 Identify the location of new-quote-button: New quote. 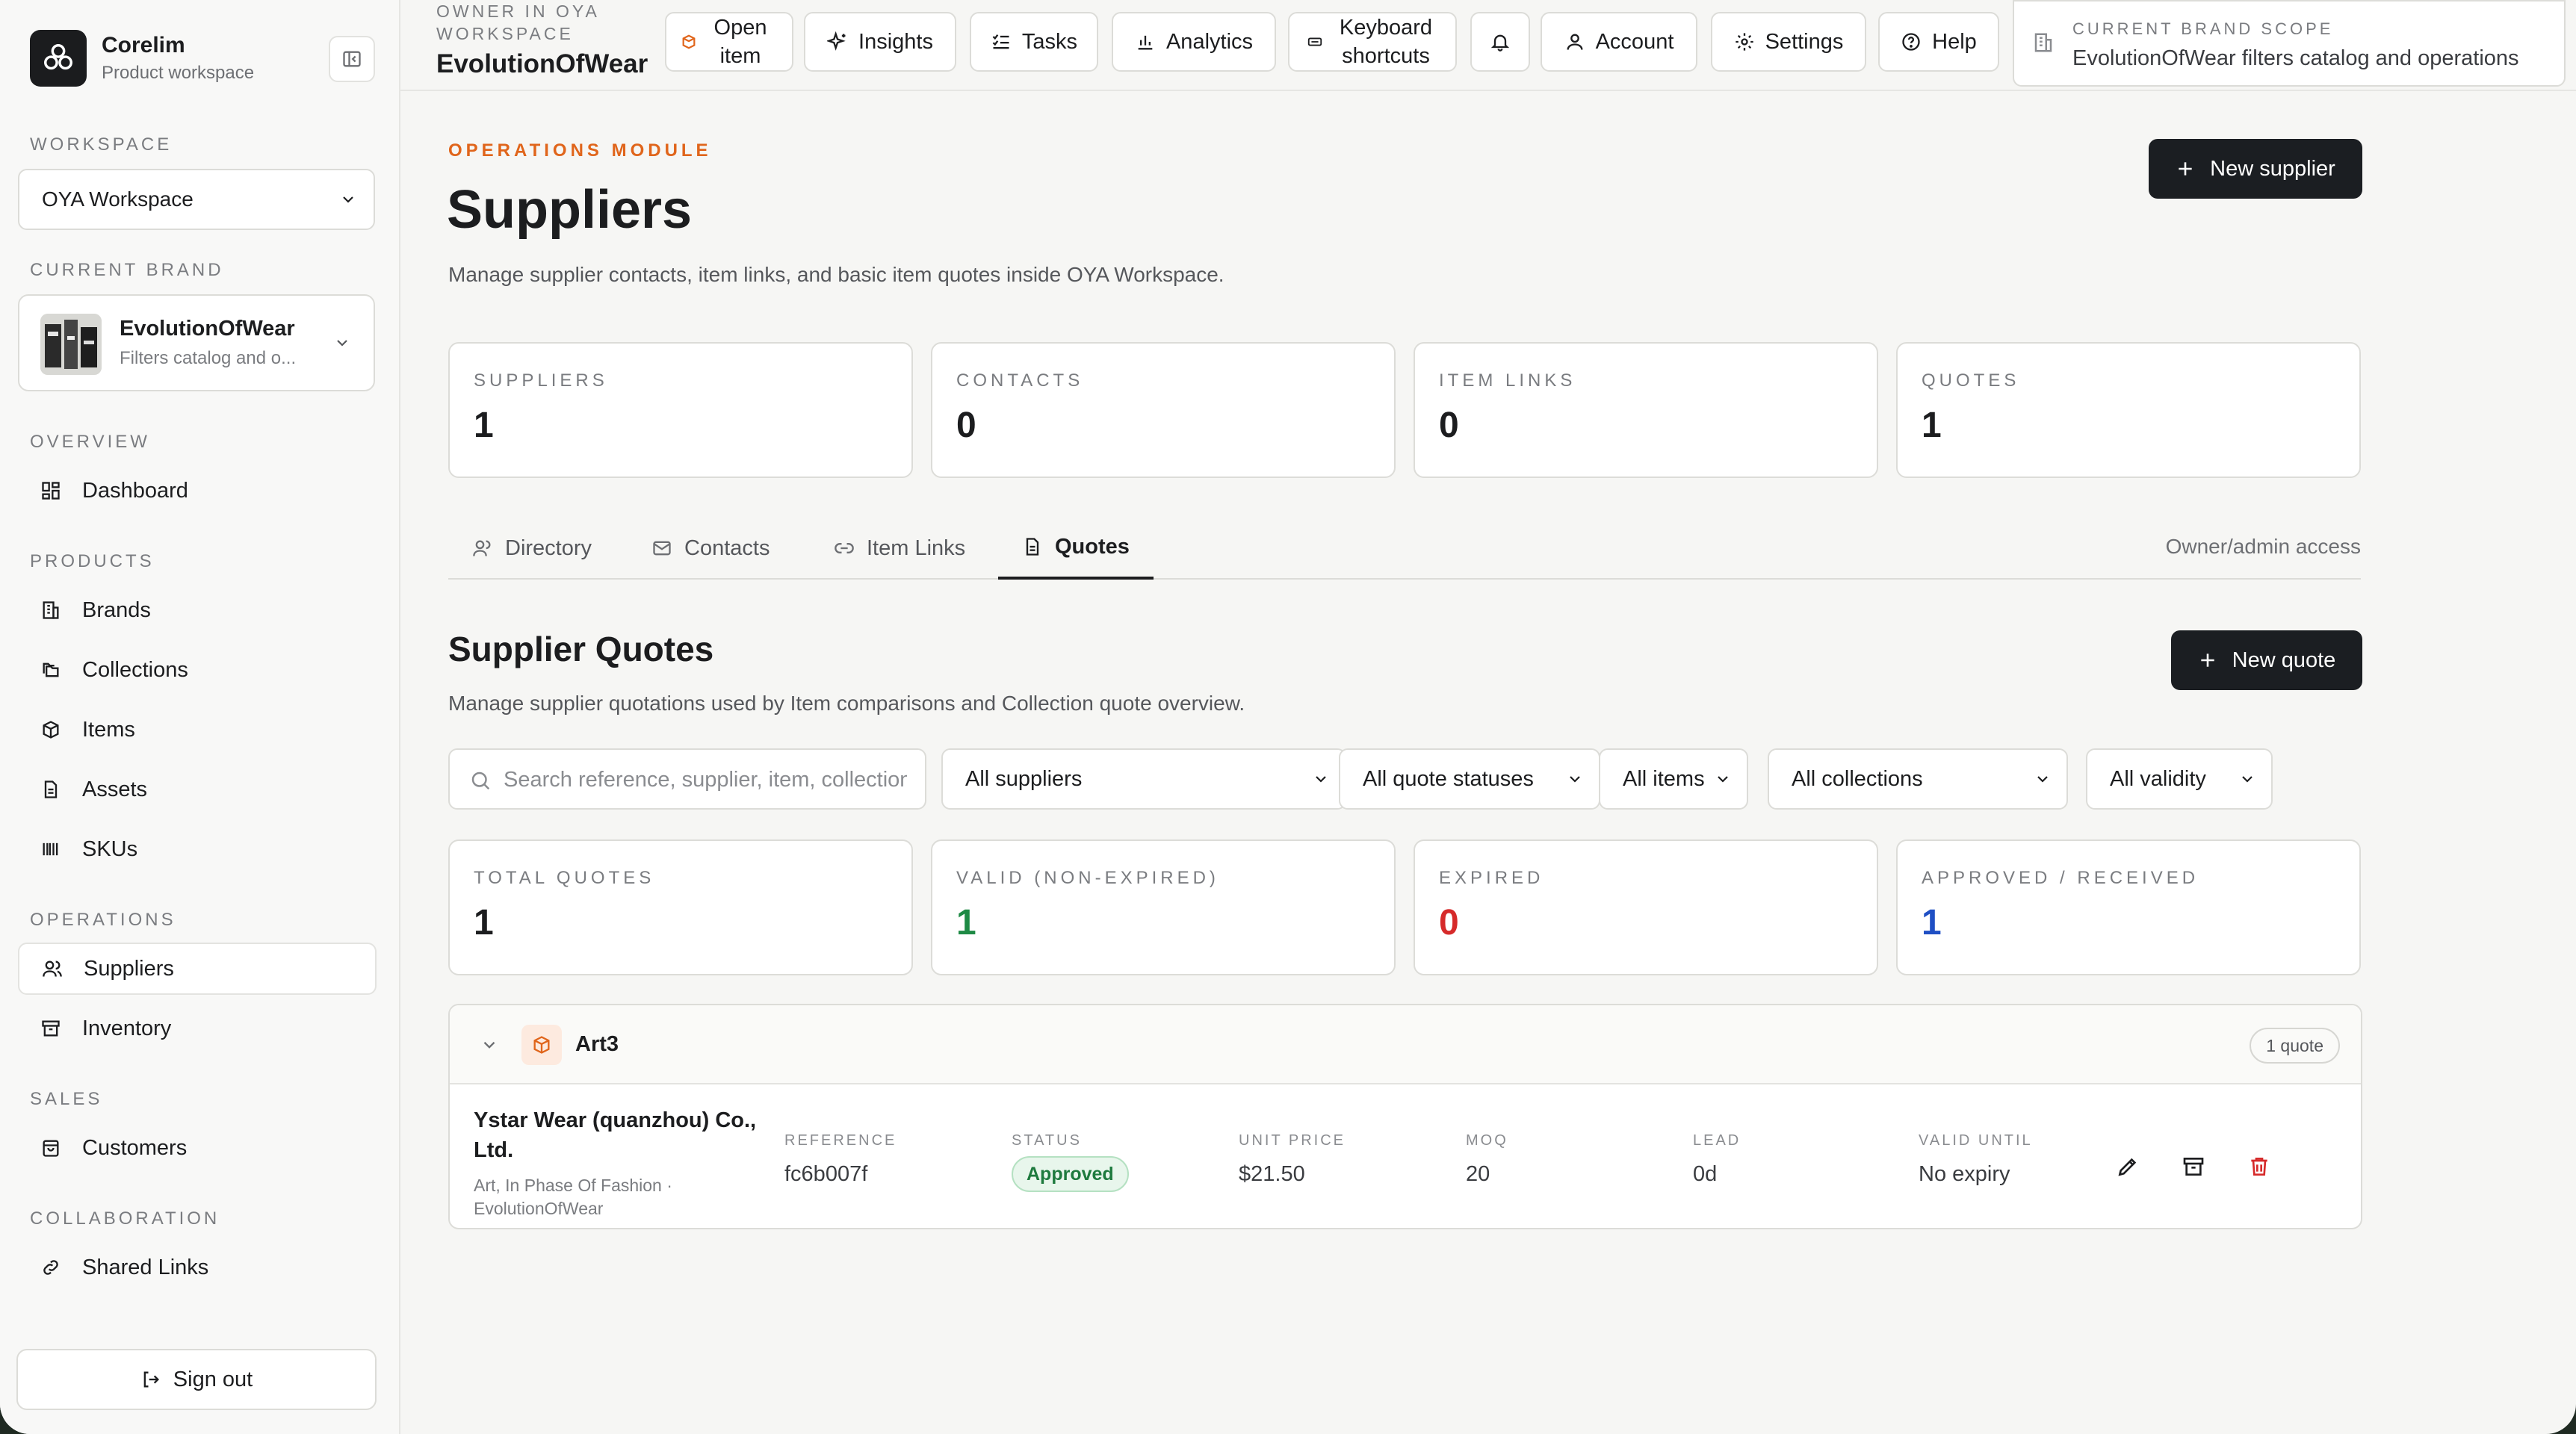
(2266, 660).